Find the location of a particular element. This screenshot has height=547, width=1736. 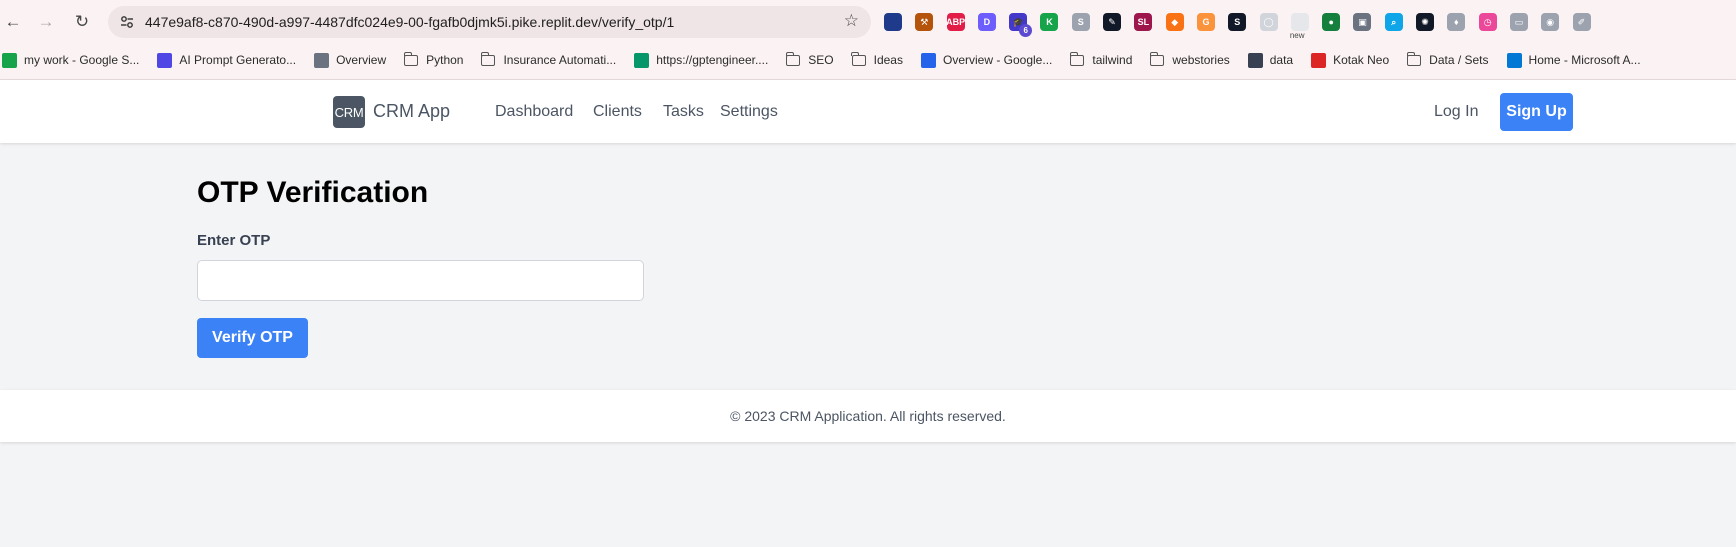

globe-icon is located at coordinates (1255, 60).